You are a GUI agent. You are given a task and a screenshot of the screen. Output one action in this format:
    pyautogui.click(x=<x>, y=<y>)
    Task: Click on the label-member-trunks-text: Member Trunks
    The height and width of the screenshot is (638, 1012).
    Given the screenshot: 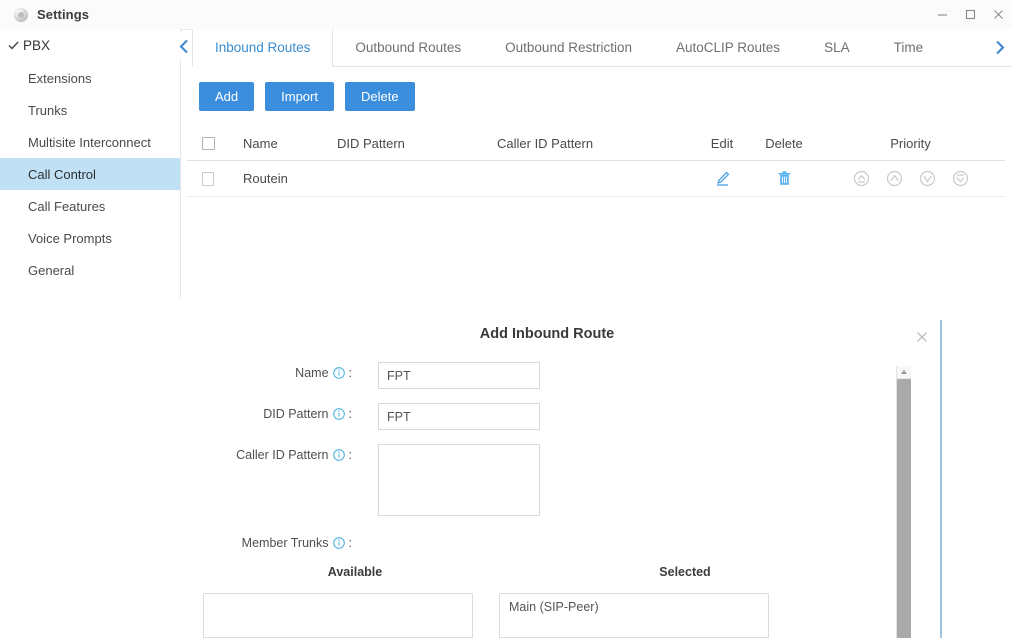 What is the action you would take?
    pyautogui.click(x=285, y=543)
    